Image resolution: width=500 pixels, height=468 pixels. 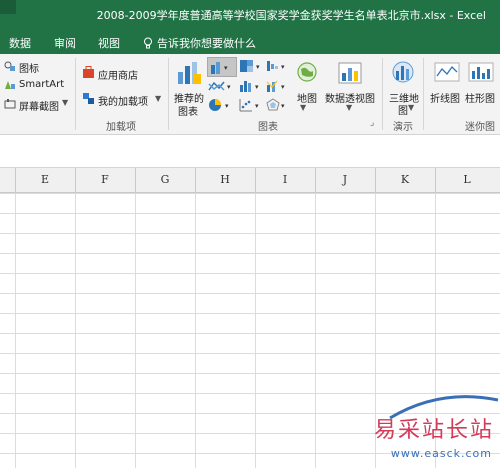 What do you see at coordinates (39, 105) in the screenshot?
I see `screenshot-button: 屏幕截图` at bounding box center [39, 105].